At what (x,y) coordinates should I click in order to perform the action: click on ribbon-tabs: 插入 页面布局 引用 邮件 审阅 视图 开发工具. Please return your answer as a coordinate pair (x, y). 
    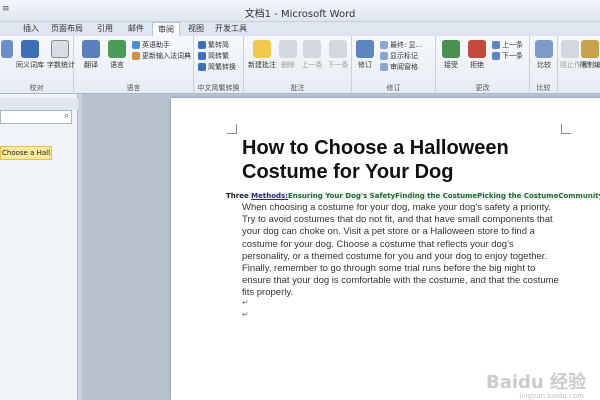
    Looking at the image, I should click on (300, 29).